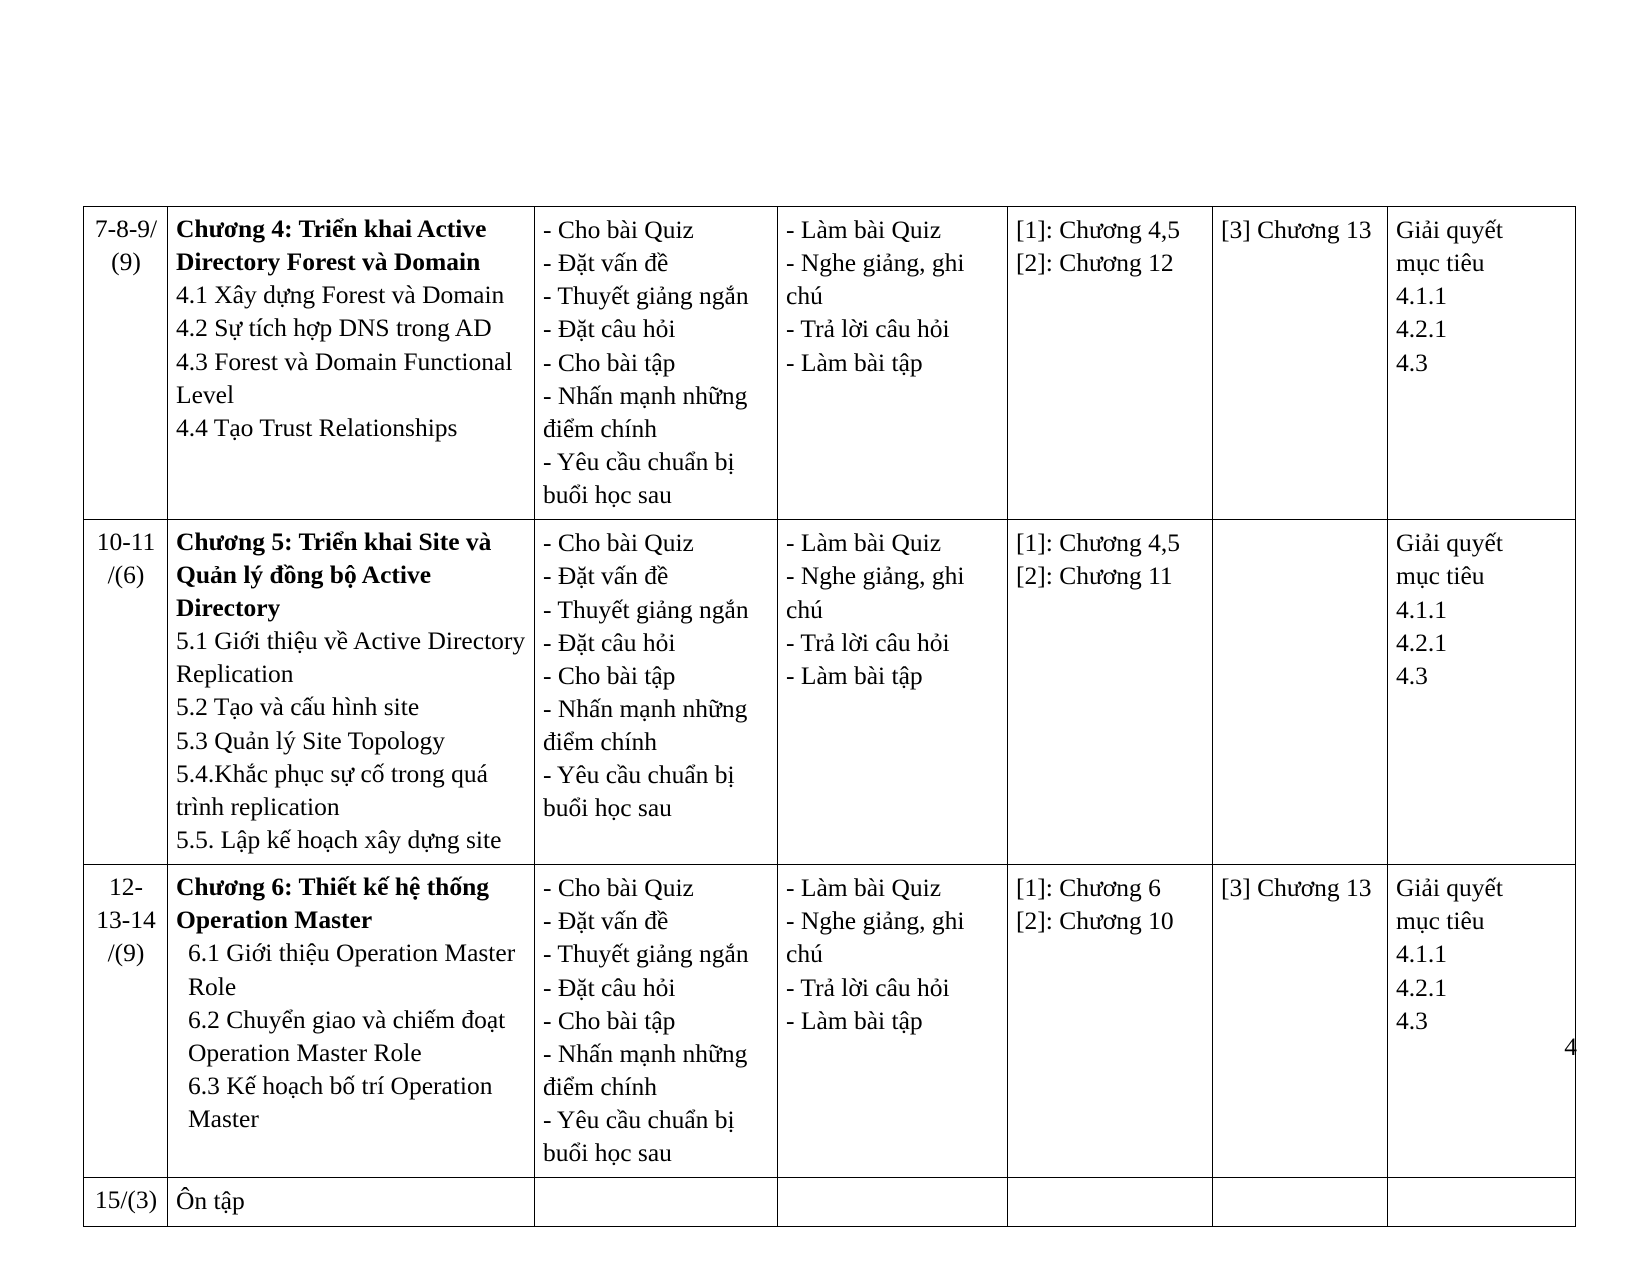 The width and height of the screenshot is (1649, 1274). I want to click on content-cell: Ôn tập, so click(351, 1202).